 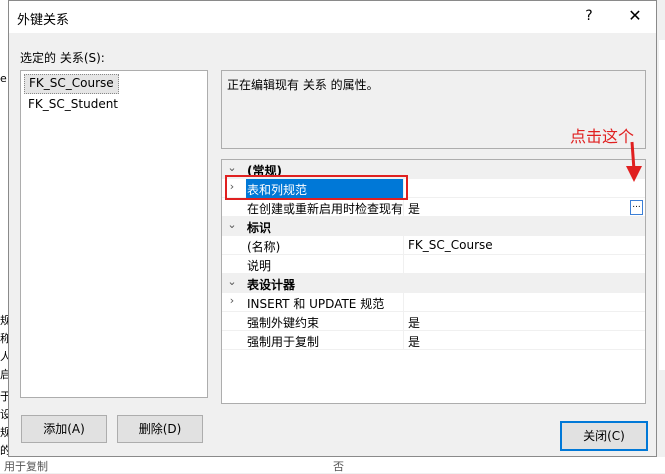 What do you see at coordinates (433, 321) in the screenshot?
I see `row-enforce-fk: 强制外键约束 是` at bounding box center [433, 321].